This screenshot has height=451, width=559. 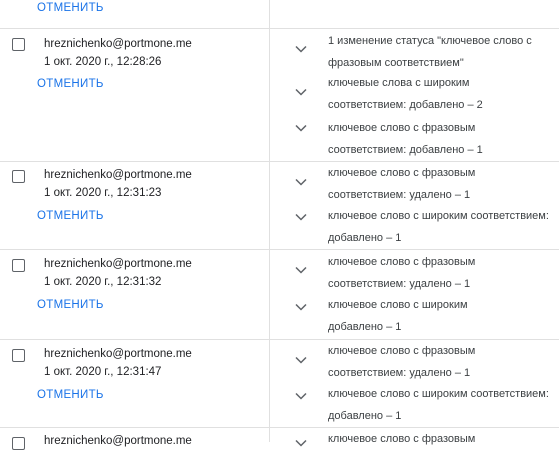 I want to click on timestamp: 1 окт. 2020 г., 12:28:26, so click(x=103, y=62).